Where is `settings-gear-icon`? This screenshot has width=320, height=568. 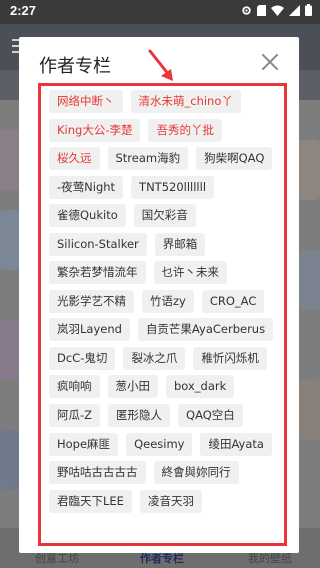 settings-gear-icon is located at coordinates (246, 10).